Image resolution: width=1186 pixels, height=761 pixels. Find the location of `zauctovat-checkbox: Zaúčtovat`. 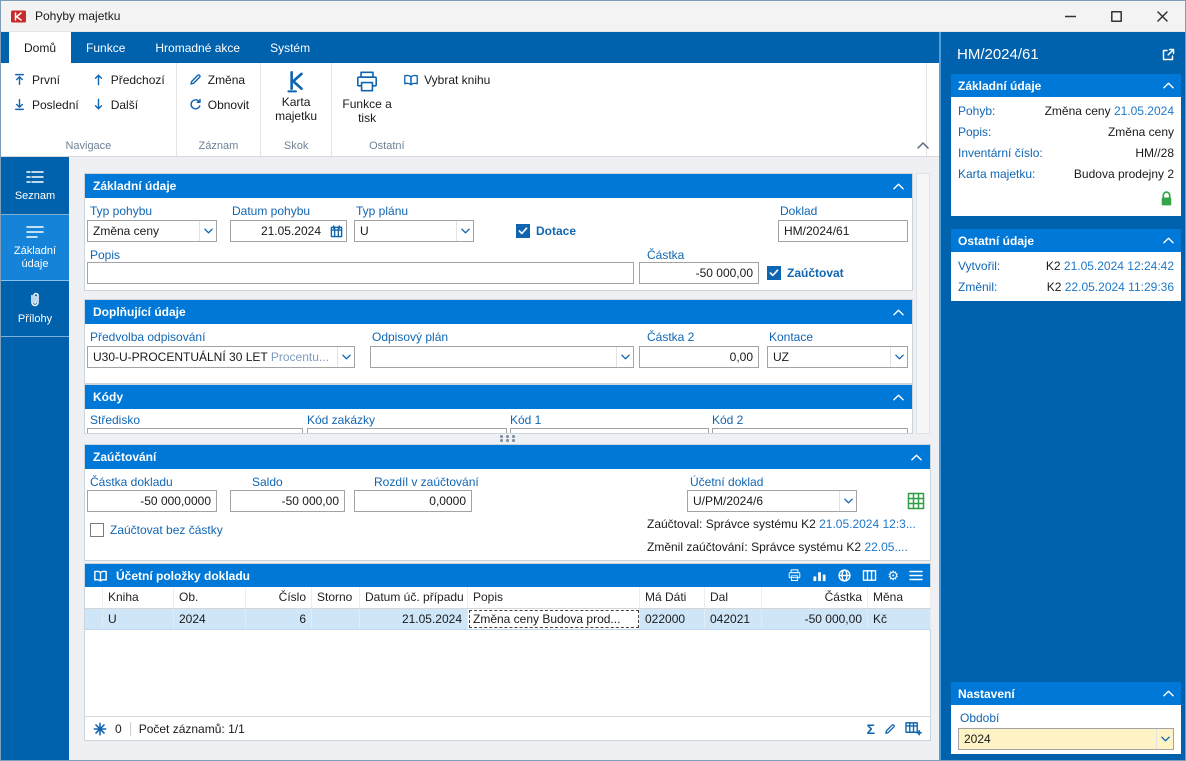

zauctovat-checkbox: Zaúčtovat is located at coordinates (805, 273).